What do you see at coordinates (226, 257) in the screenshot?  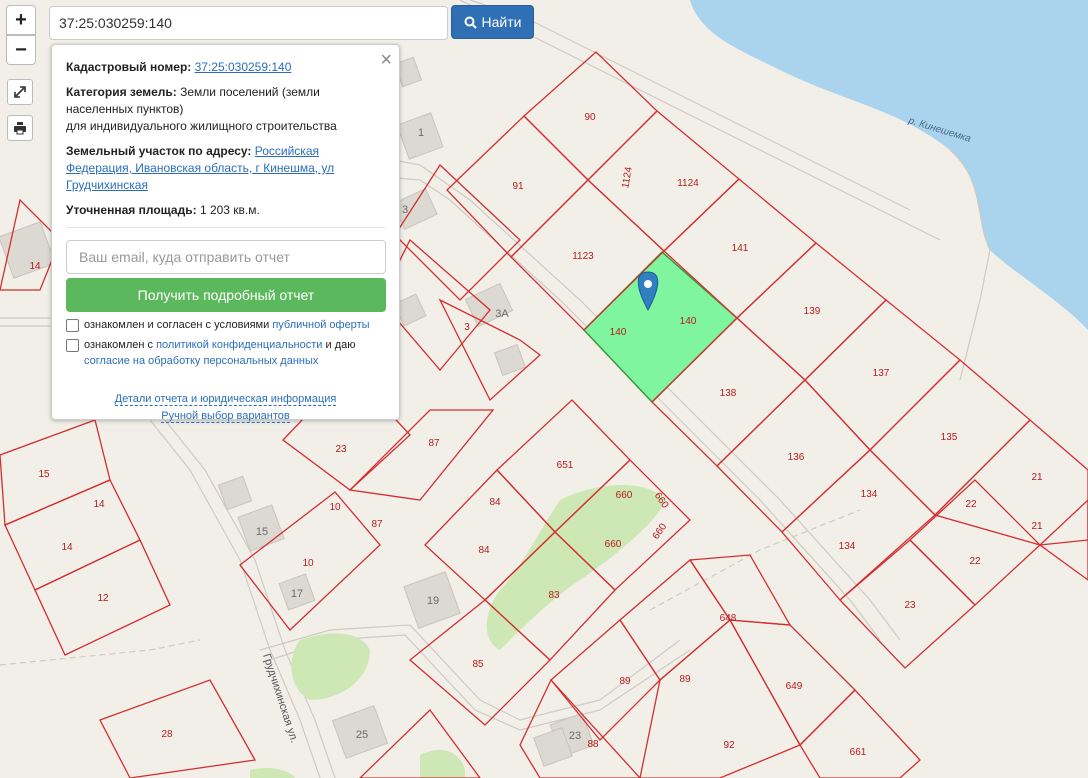 I see `email-input` at bounding box center [226, 257].